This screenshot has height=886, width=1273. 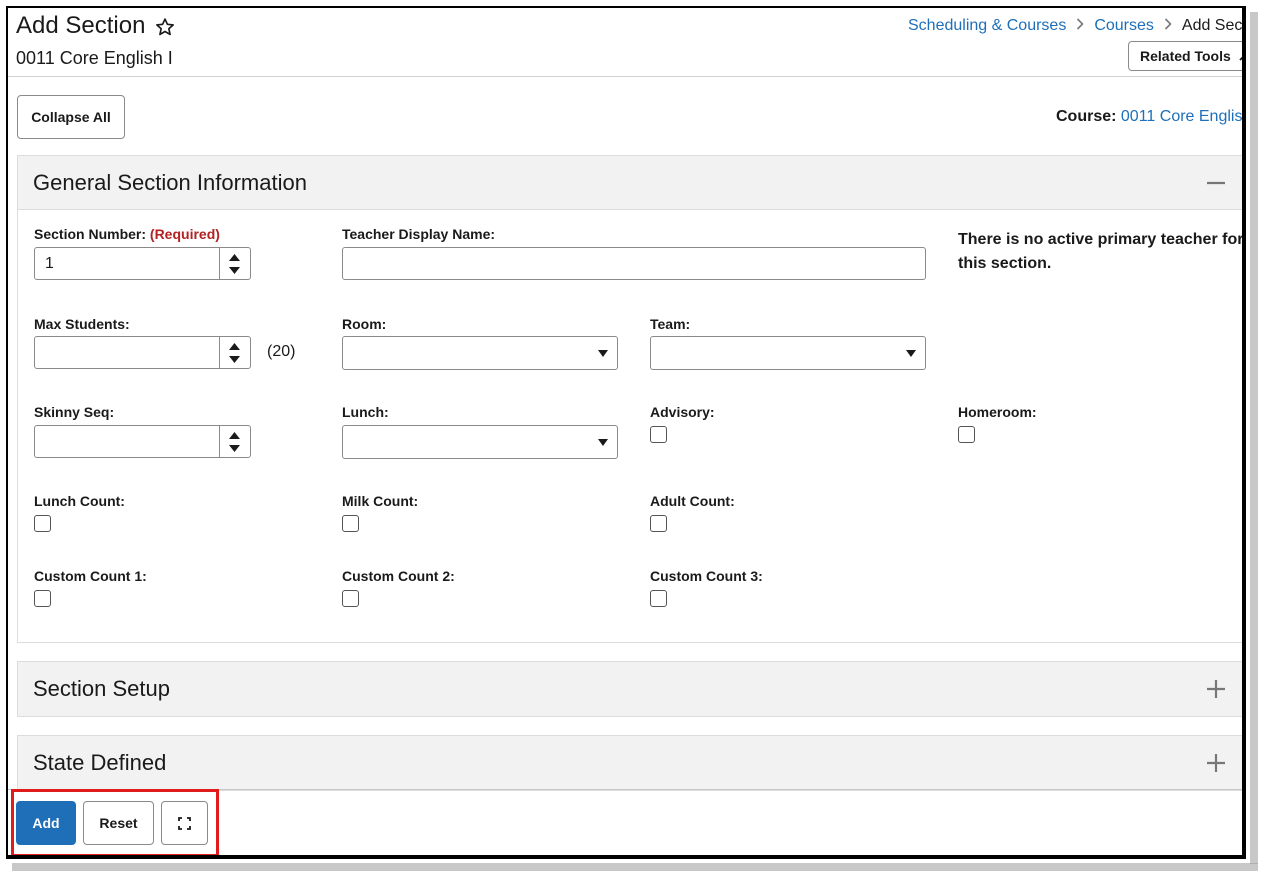 I want to click on teacher-display-name-input, so click(x=634, y=263).